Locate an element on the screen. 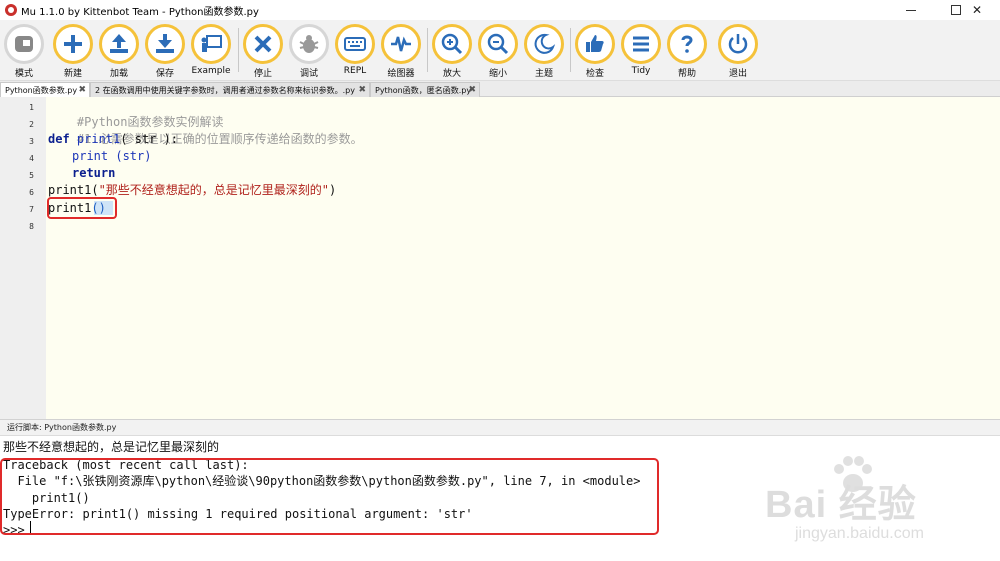 This screenshot has width=1000, height=561. debug-button: 调试 is located at coordinates (309, 51).